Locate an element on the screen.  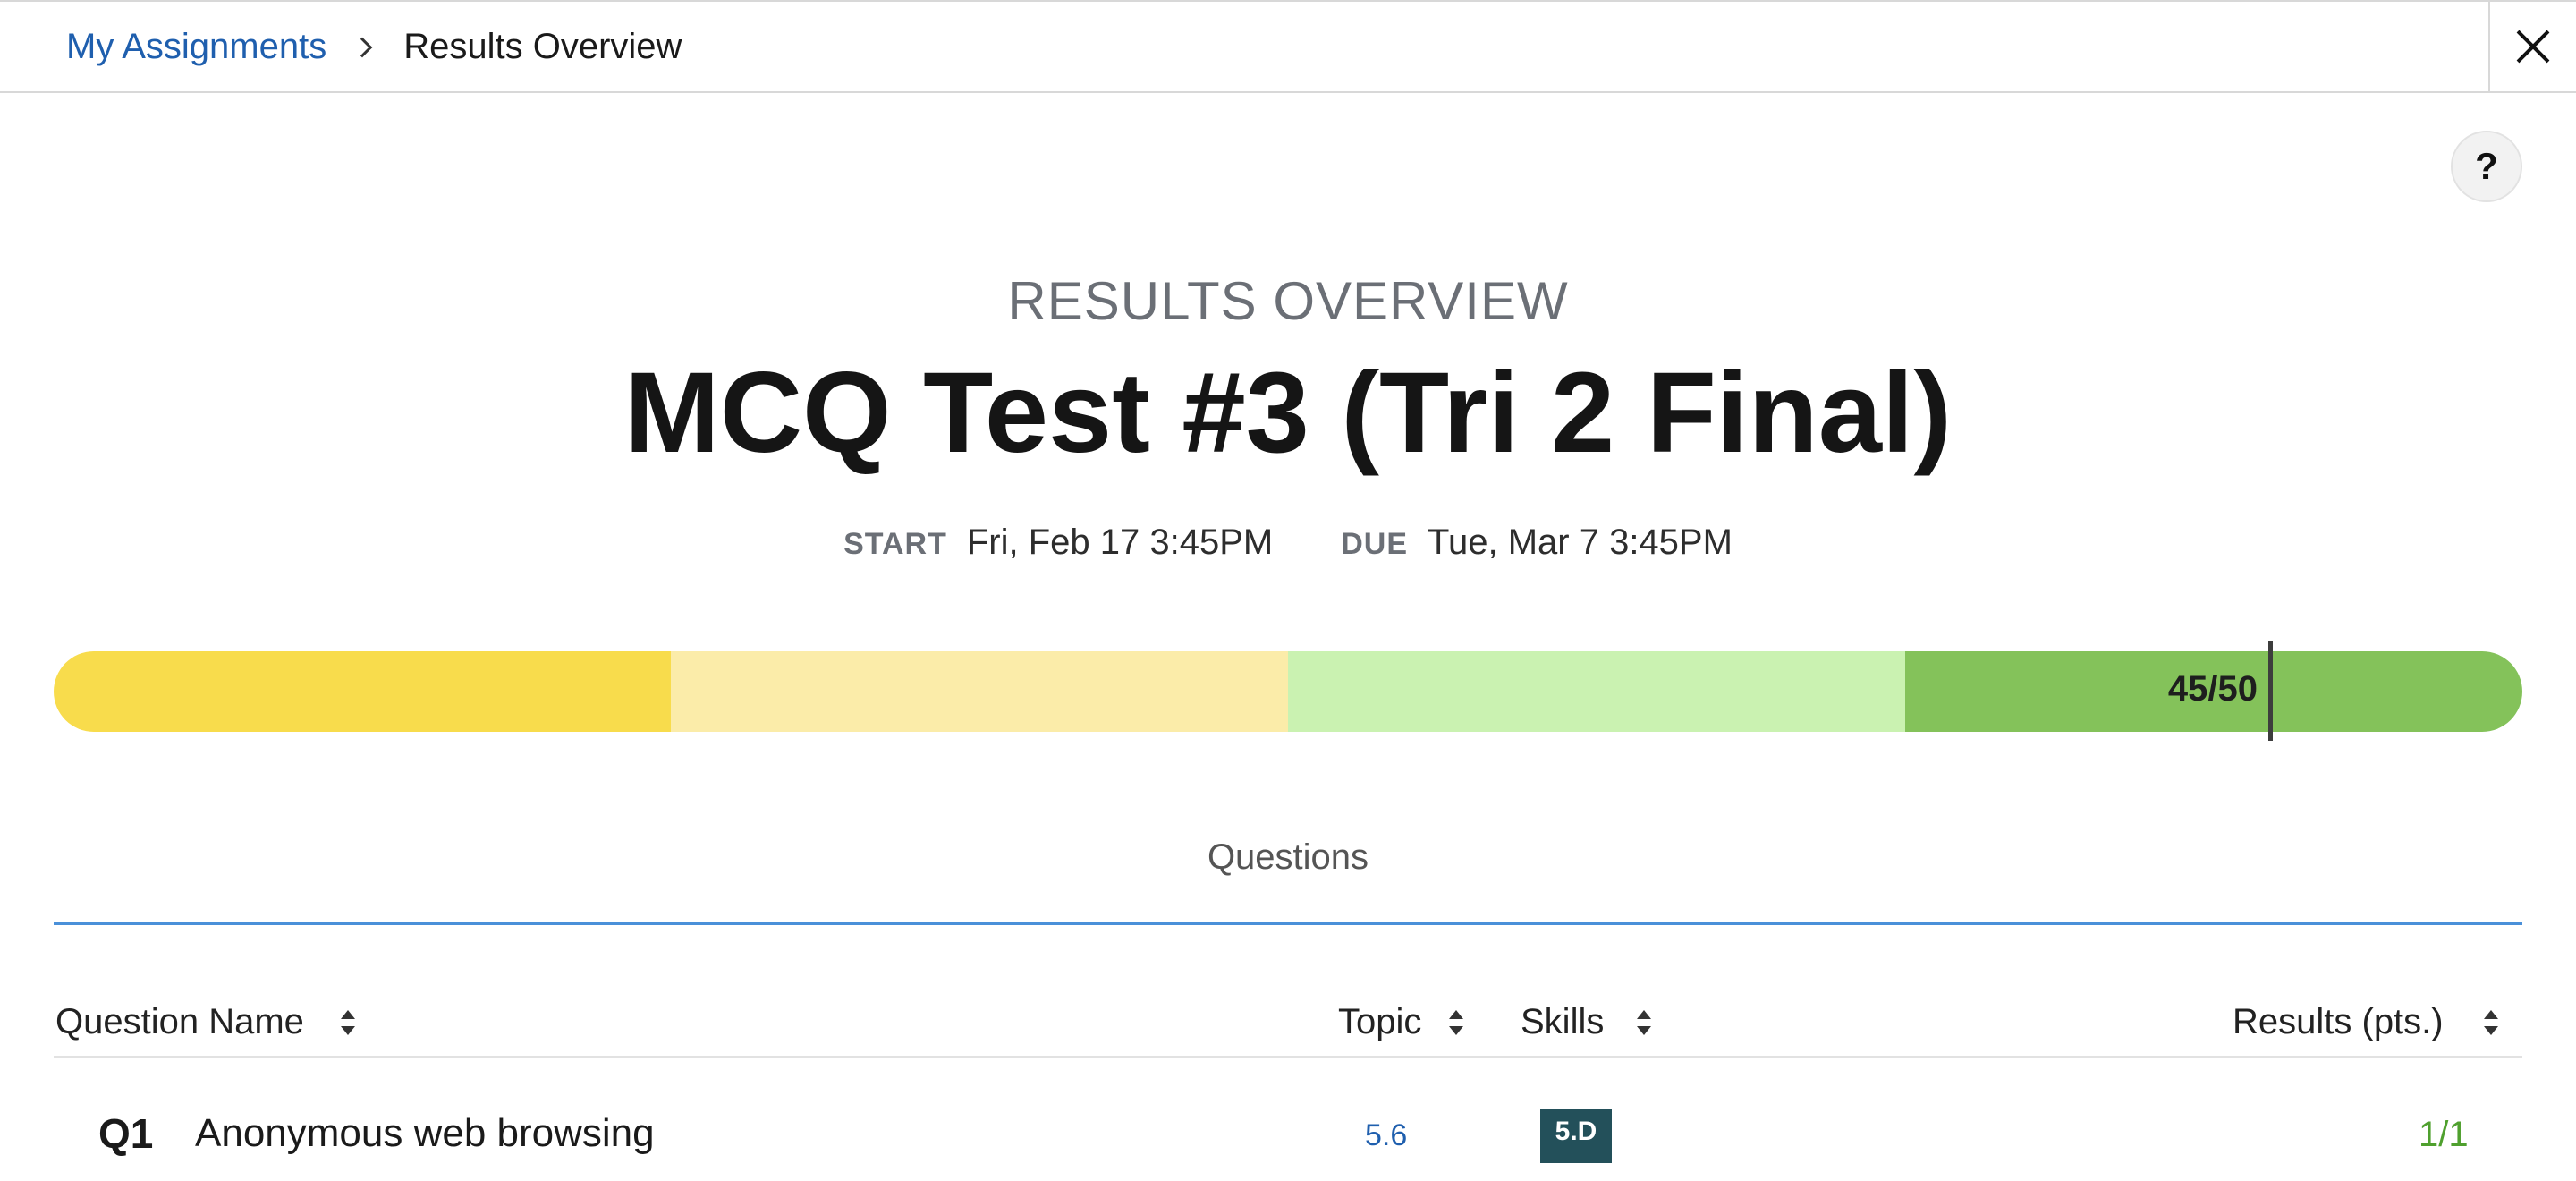
column-label: Results (pts.) is located at coordinates (2338, 1021).